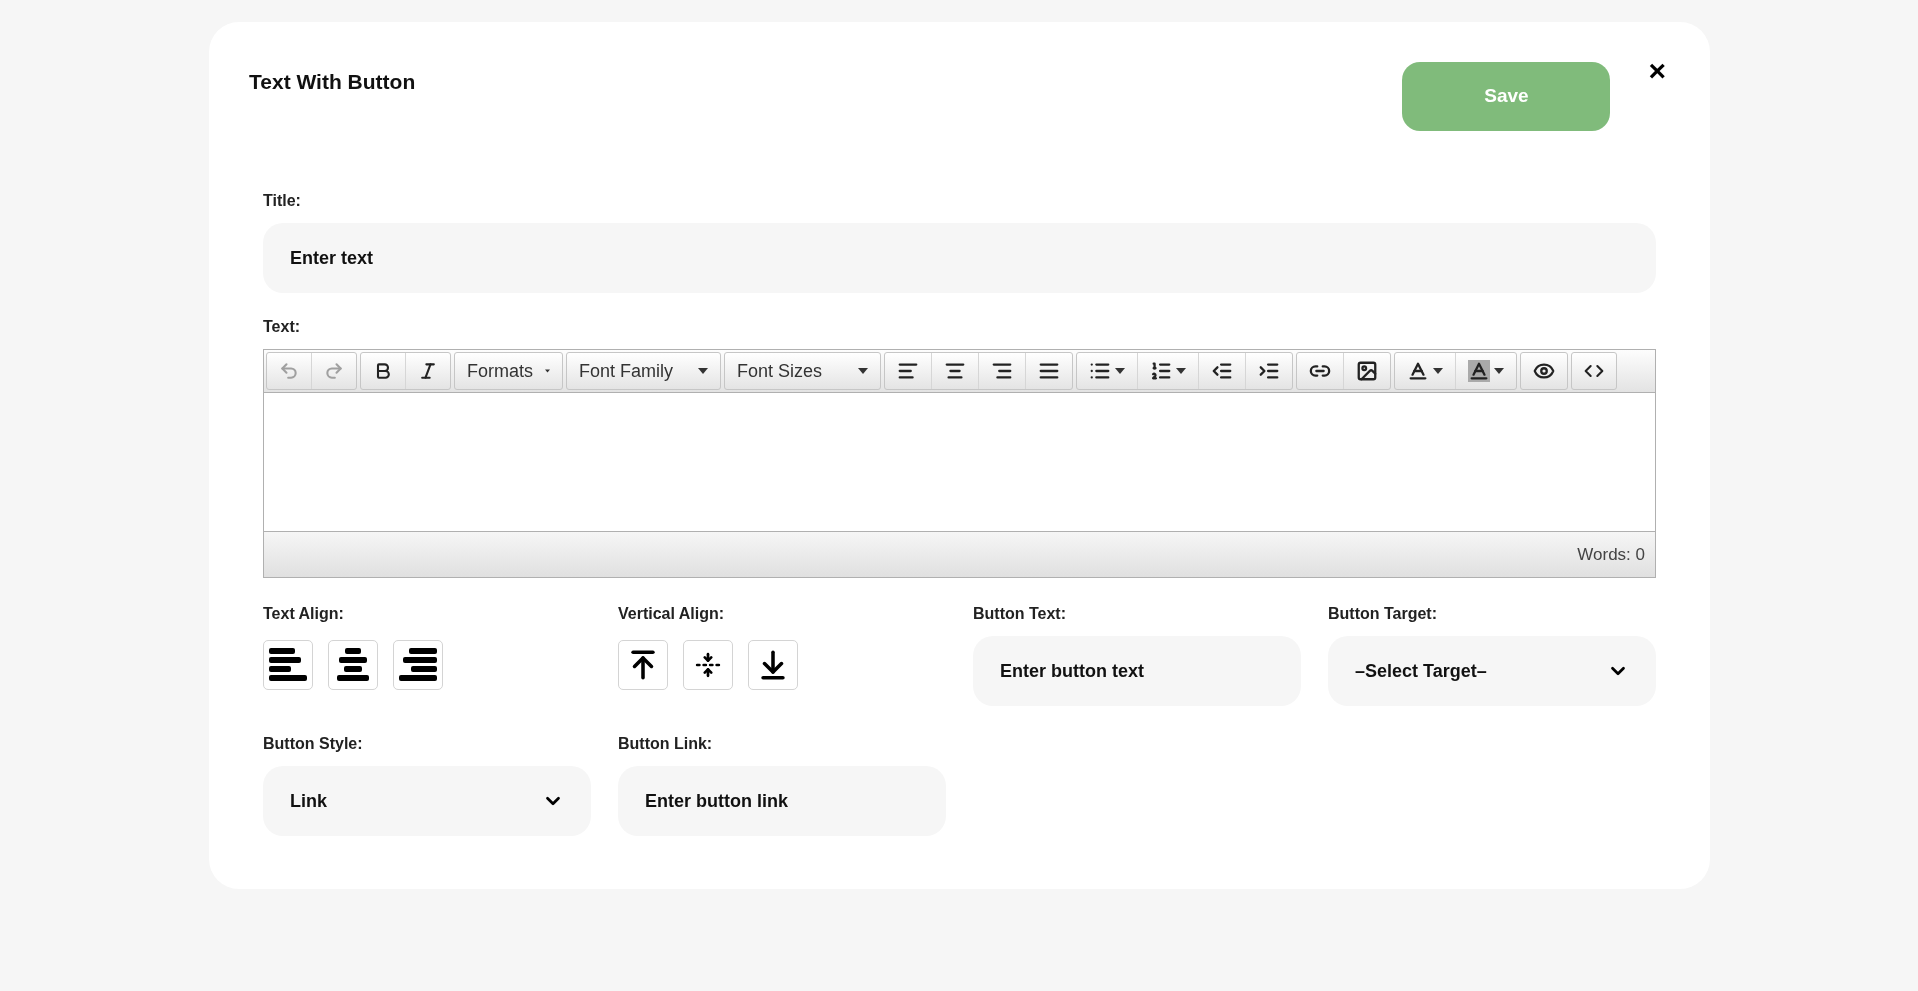 The height and width of the screenshot is (991, 1918). I want to click on close-button: ×, so click(1657, 71).